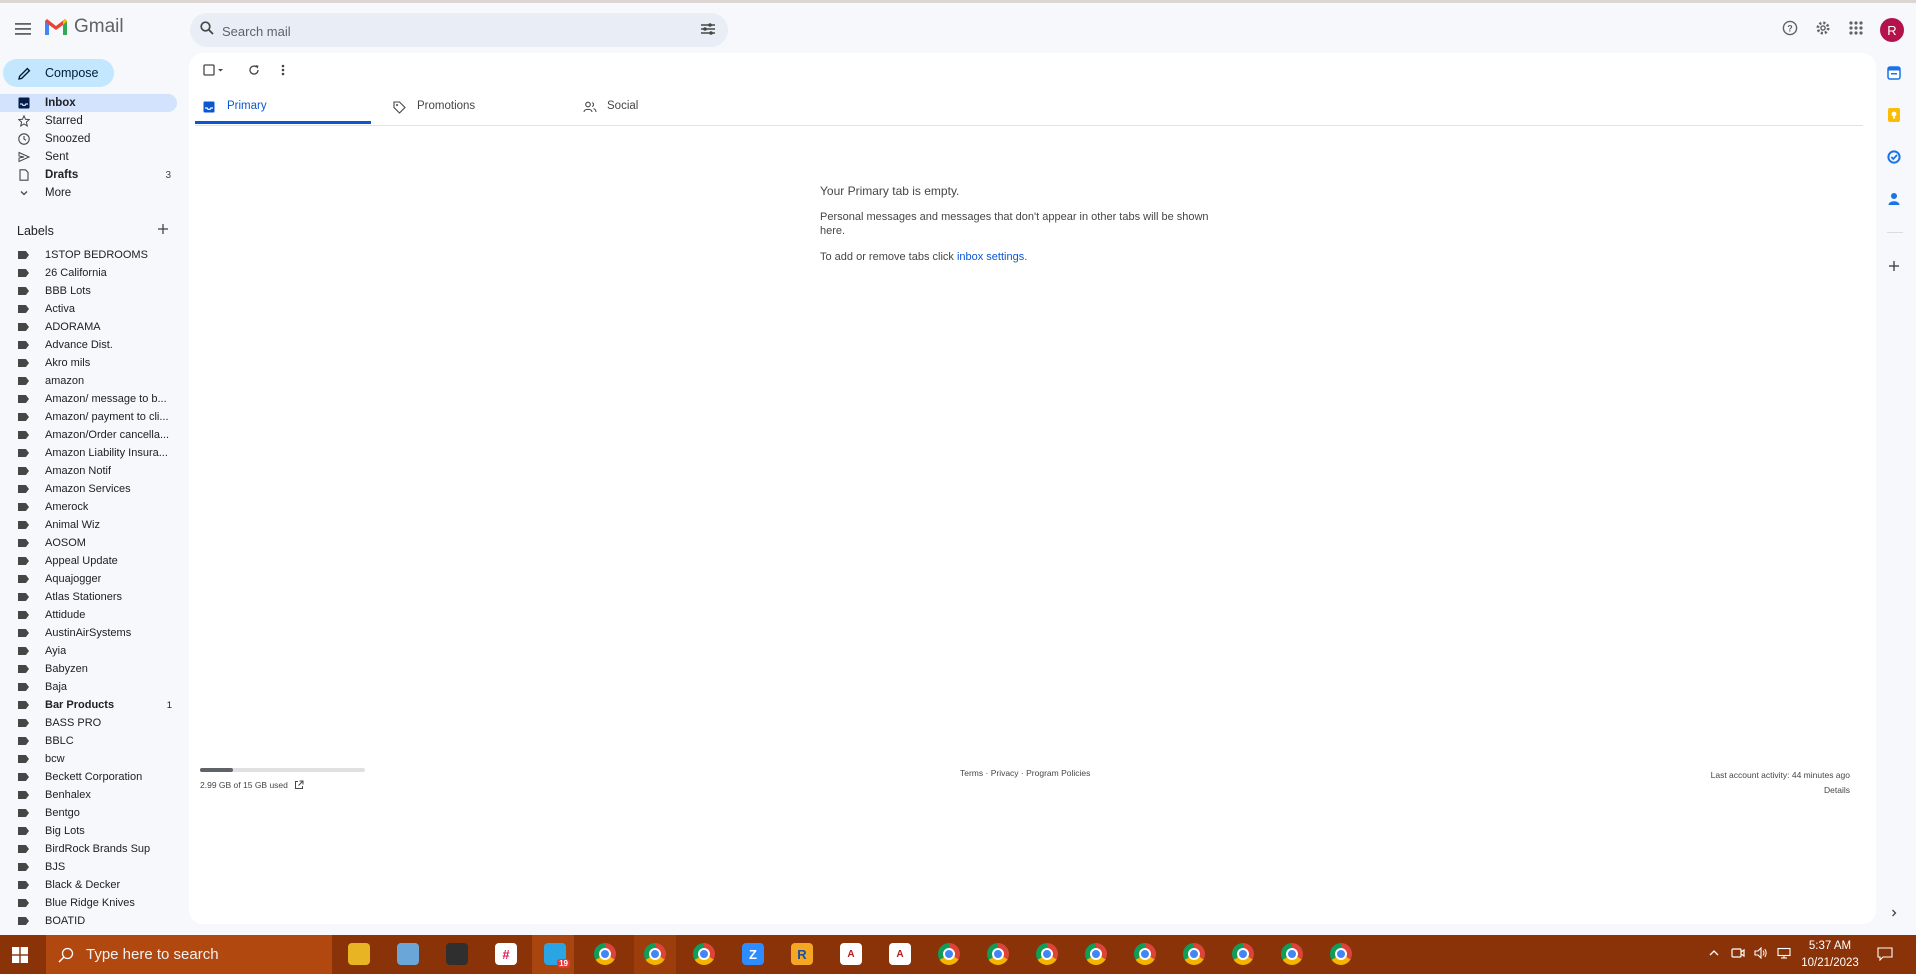 Image resolution: width=1916 pixels, height=974 pixels. Describe the element at coordinates (90, 309) in the screenshot. I see `label-item: Activa` at that location.